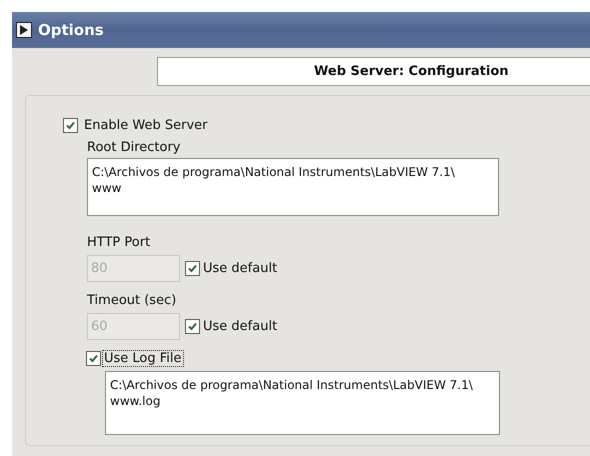 The width and height of the screenshot is (590, 456). Describe the element at coordinates (143, 358) in the screenshot. I see `checkbox-label: Use Log File` at that location.